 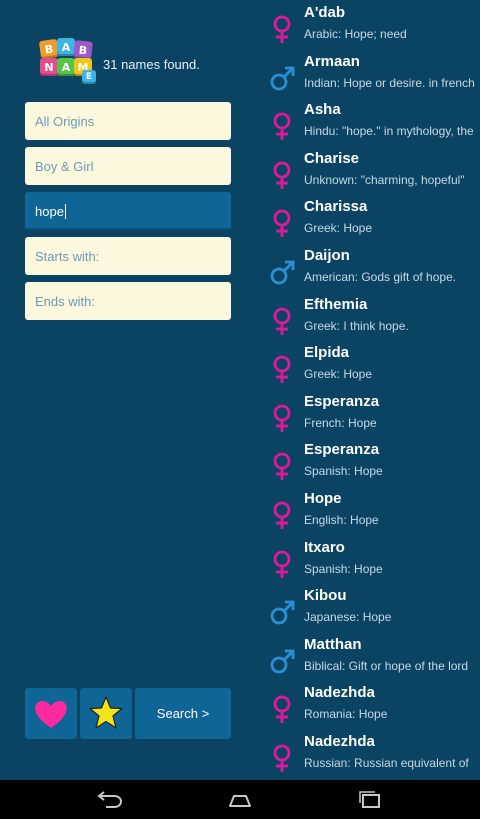 What do you see at coordinates (386, 665) in the screenshot?
I see `name-description: Biblical: Gift or hope of the lord` at bounding box center [386, 665].